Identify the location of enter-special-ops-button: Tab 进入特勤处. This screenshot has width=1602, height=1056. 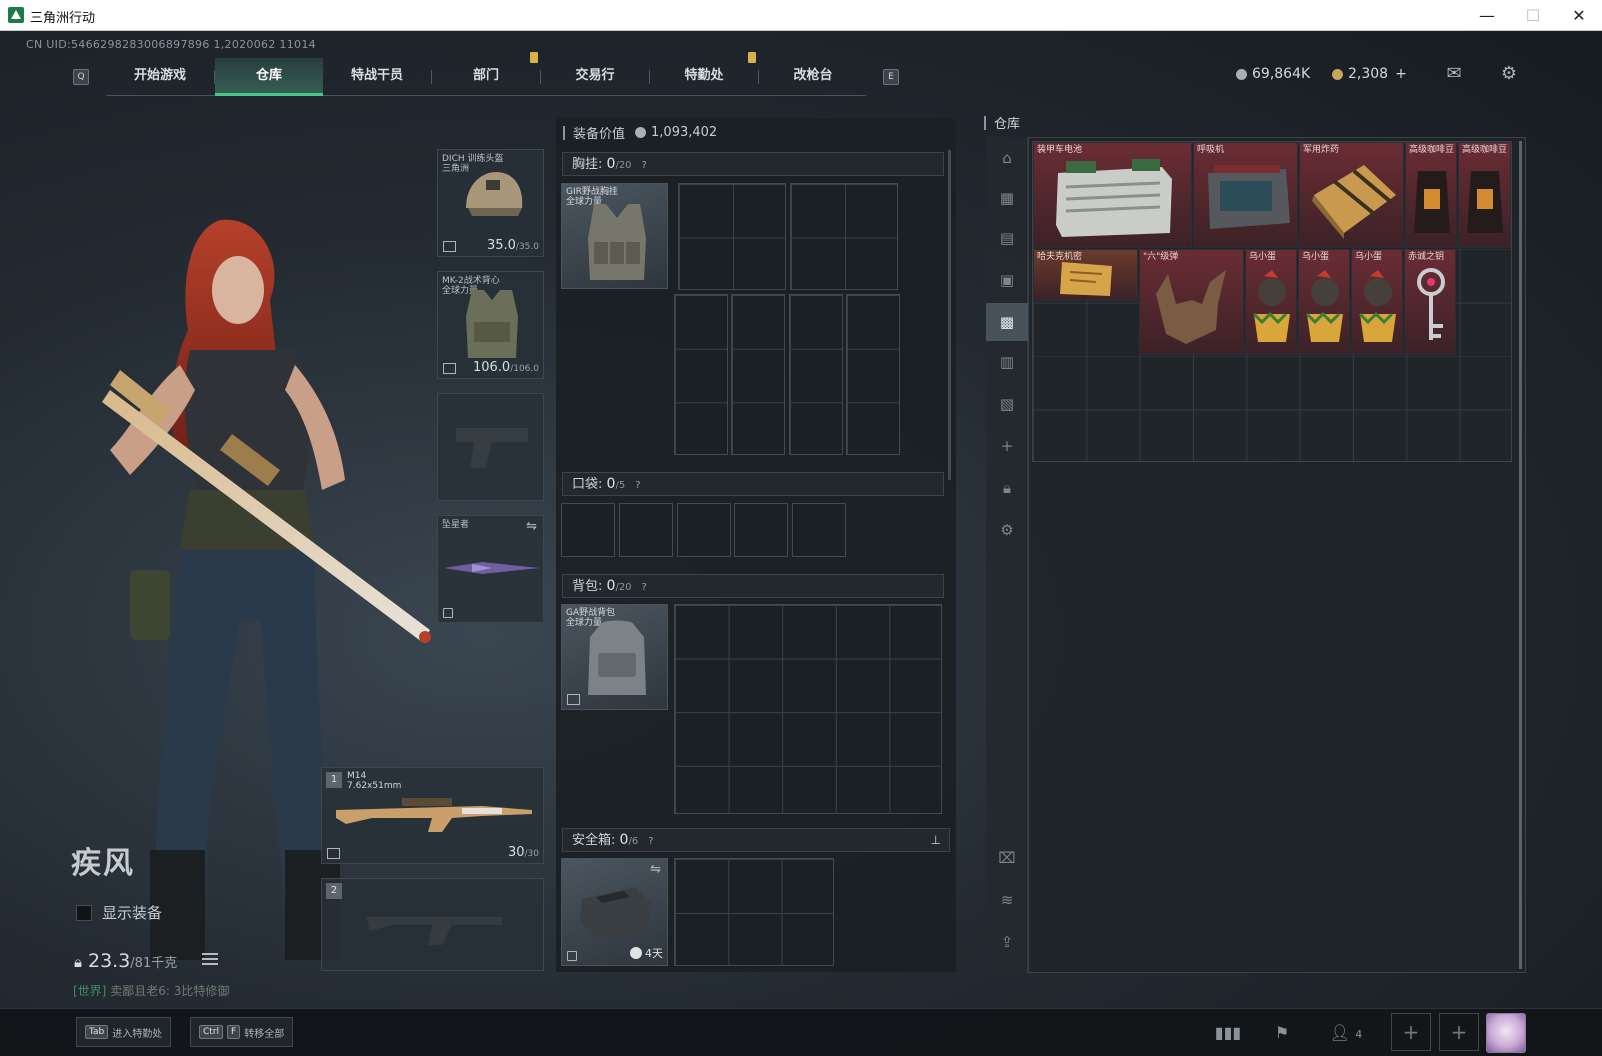
(124, 1032).